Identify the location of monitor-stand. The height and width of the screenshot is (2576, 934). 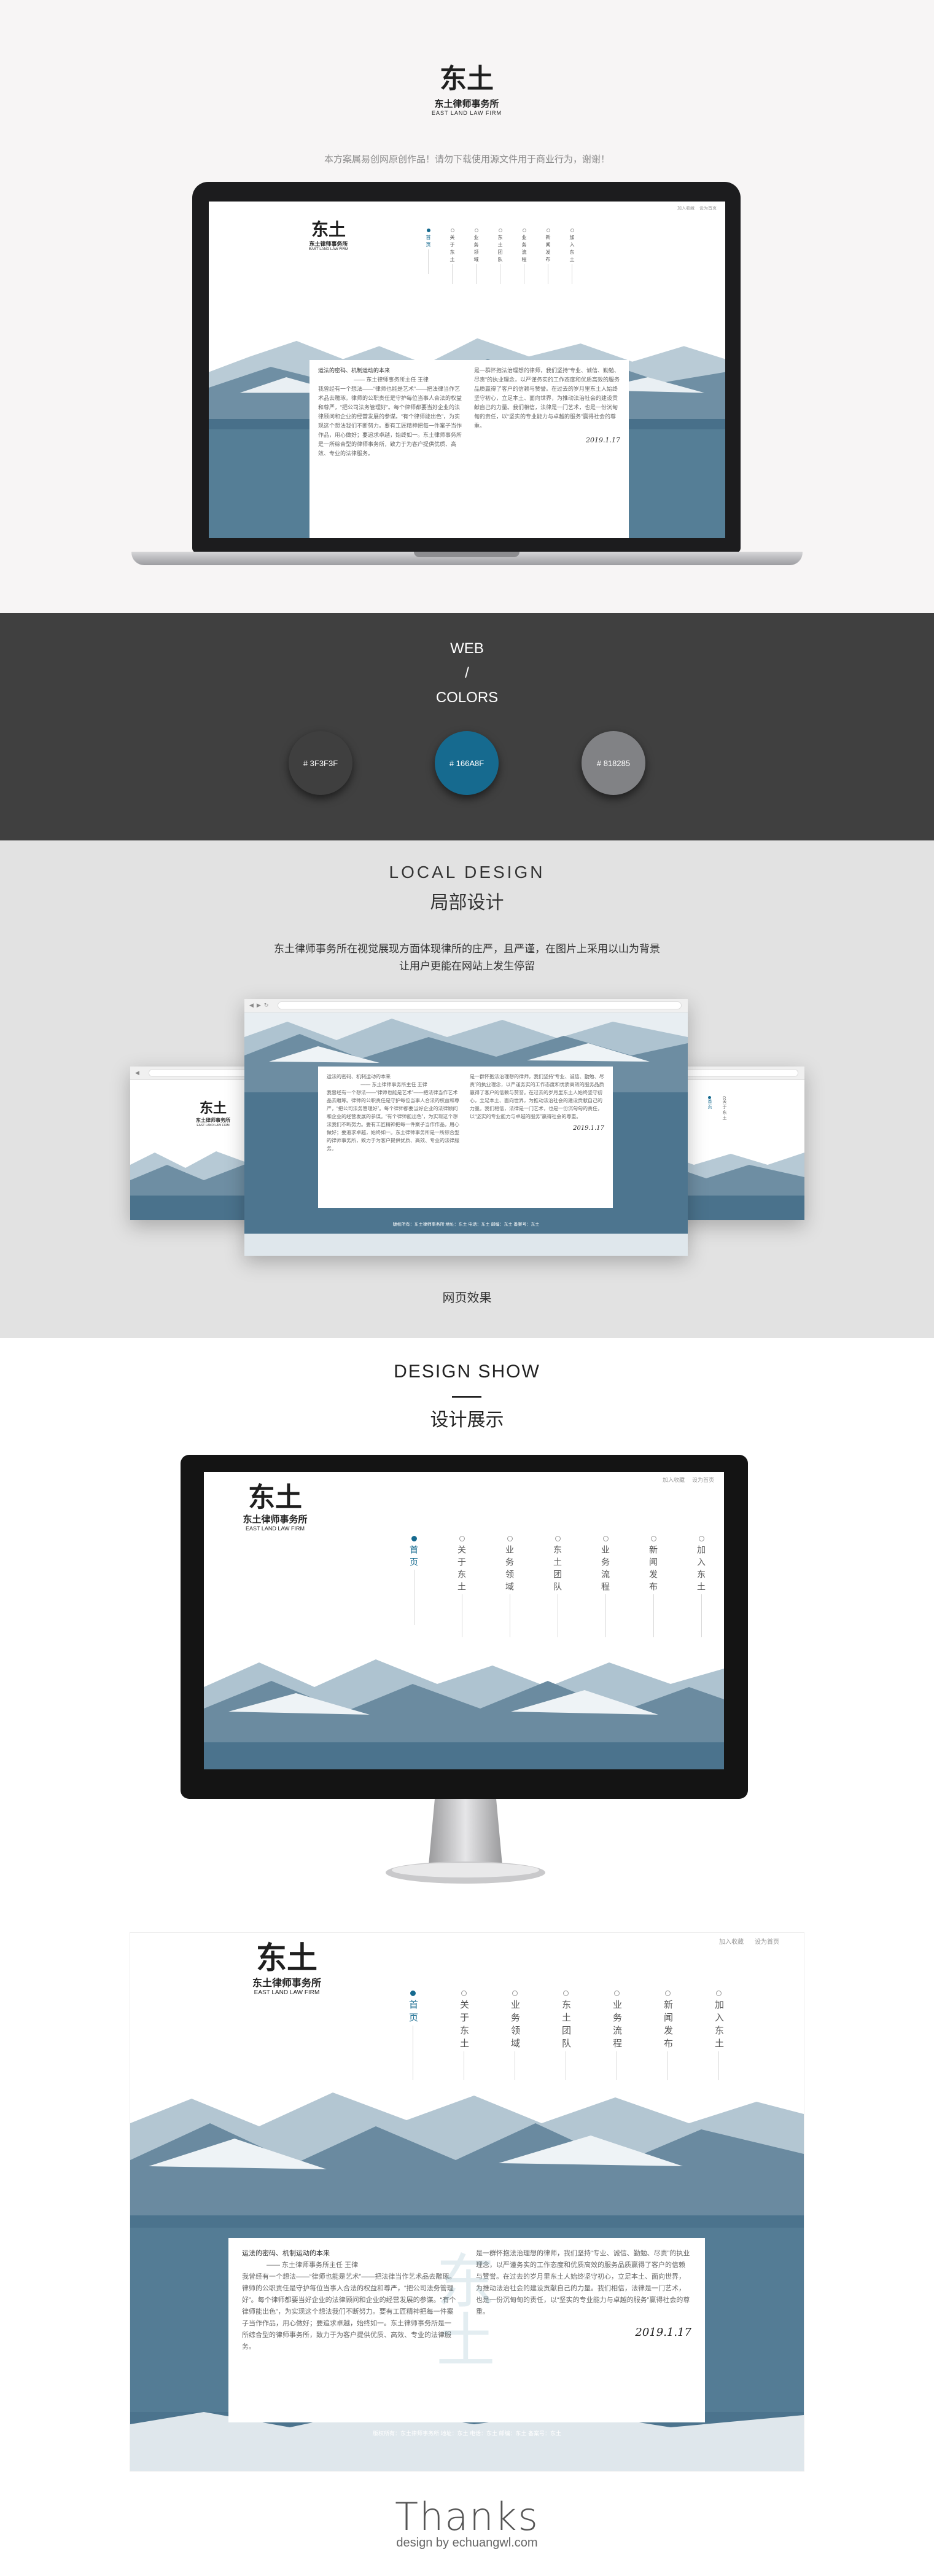
(465, 1841).